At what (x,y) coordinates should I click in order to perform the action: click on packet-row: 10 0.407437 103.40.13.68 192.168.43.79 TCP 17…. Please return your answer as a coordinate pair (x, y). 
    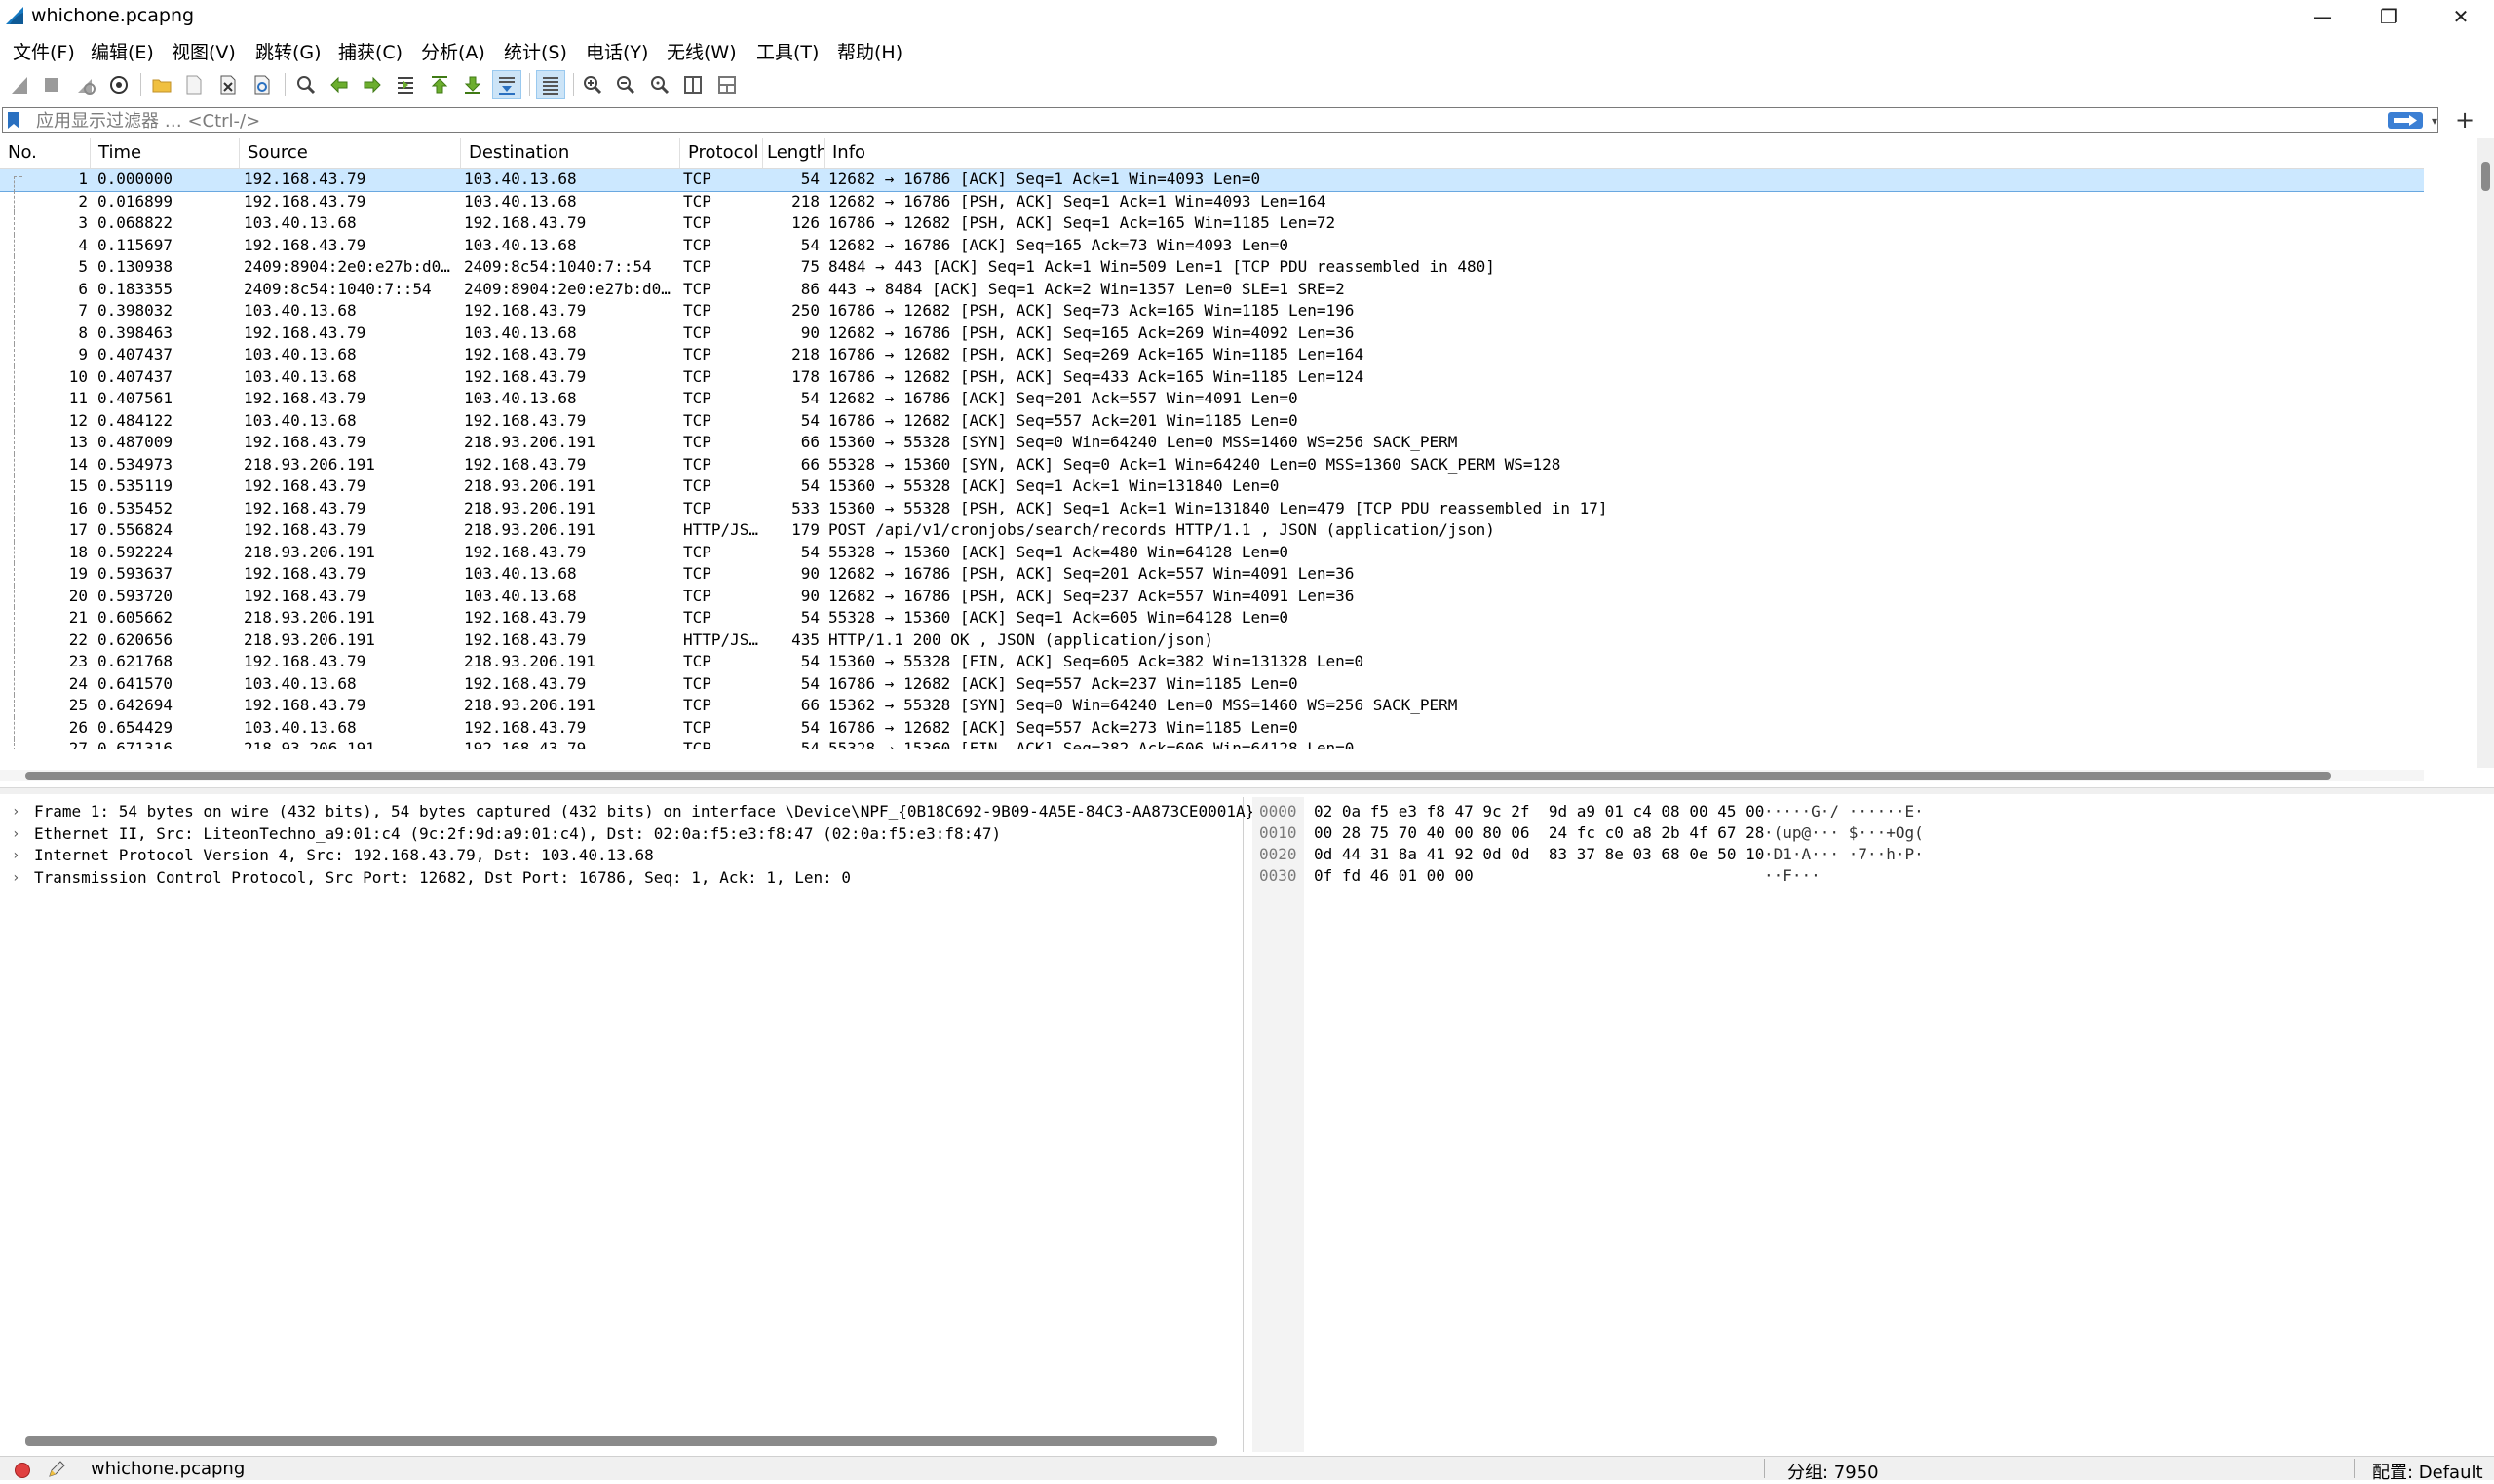
    Looking at the image, I should click on (1212, 376).